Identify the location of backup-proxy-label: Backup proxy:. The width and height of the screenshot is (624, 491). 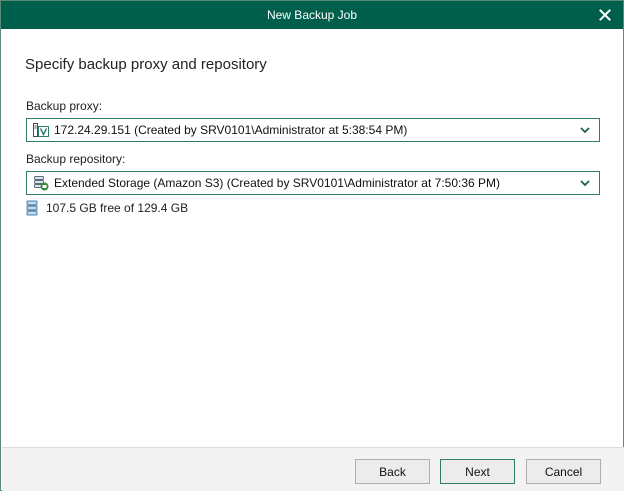
(64, 106).